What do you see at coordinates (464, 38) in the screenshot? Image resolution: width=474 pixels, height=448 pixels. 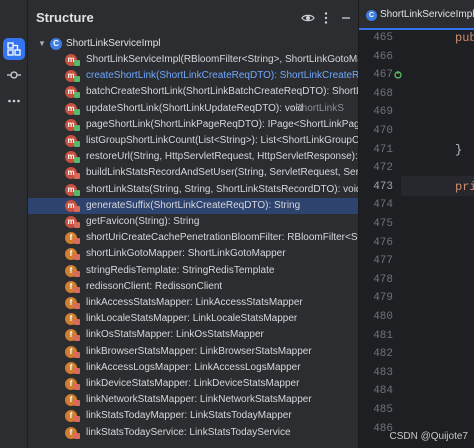 I see `code-line: pub` at bounding box center [464, 38].